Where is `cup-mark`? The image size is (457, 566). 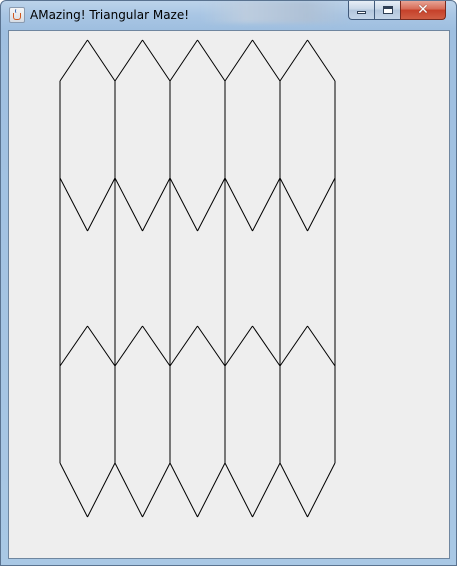
cup-mark is located at coordinates (17, 16).